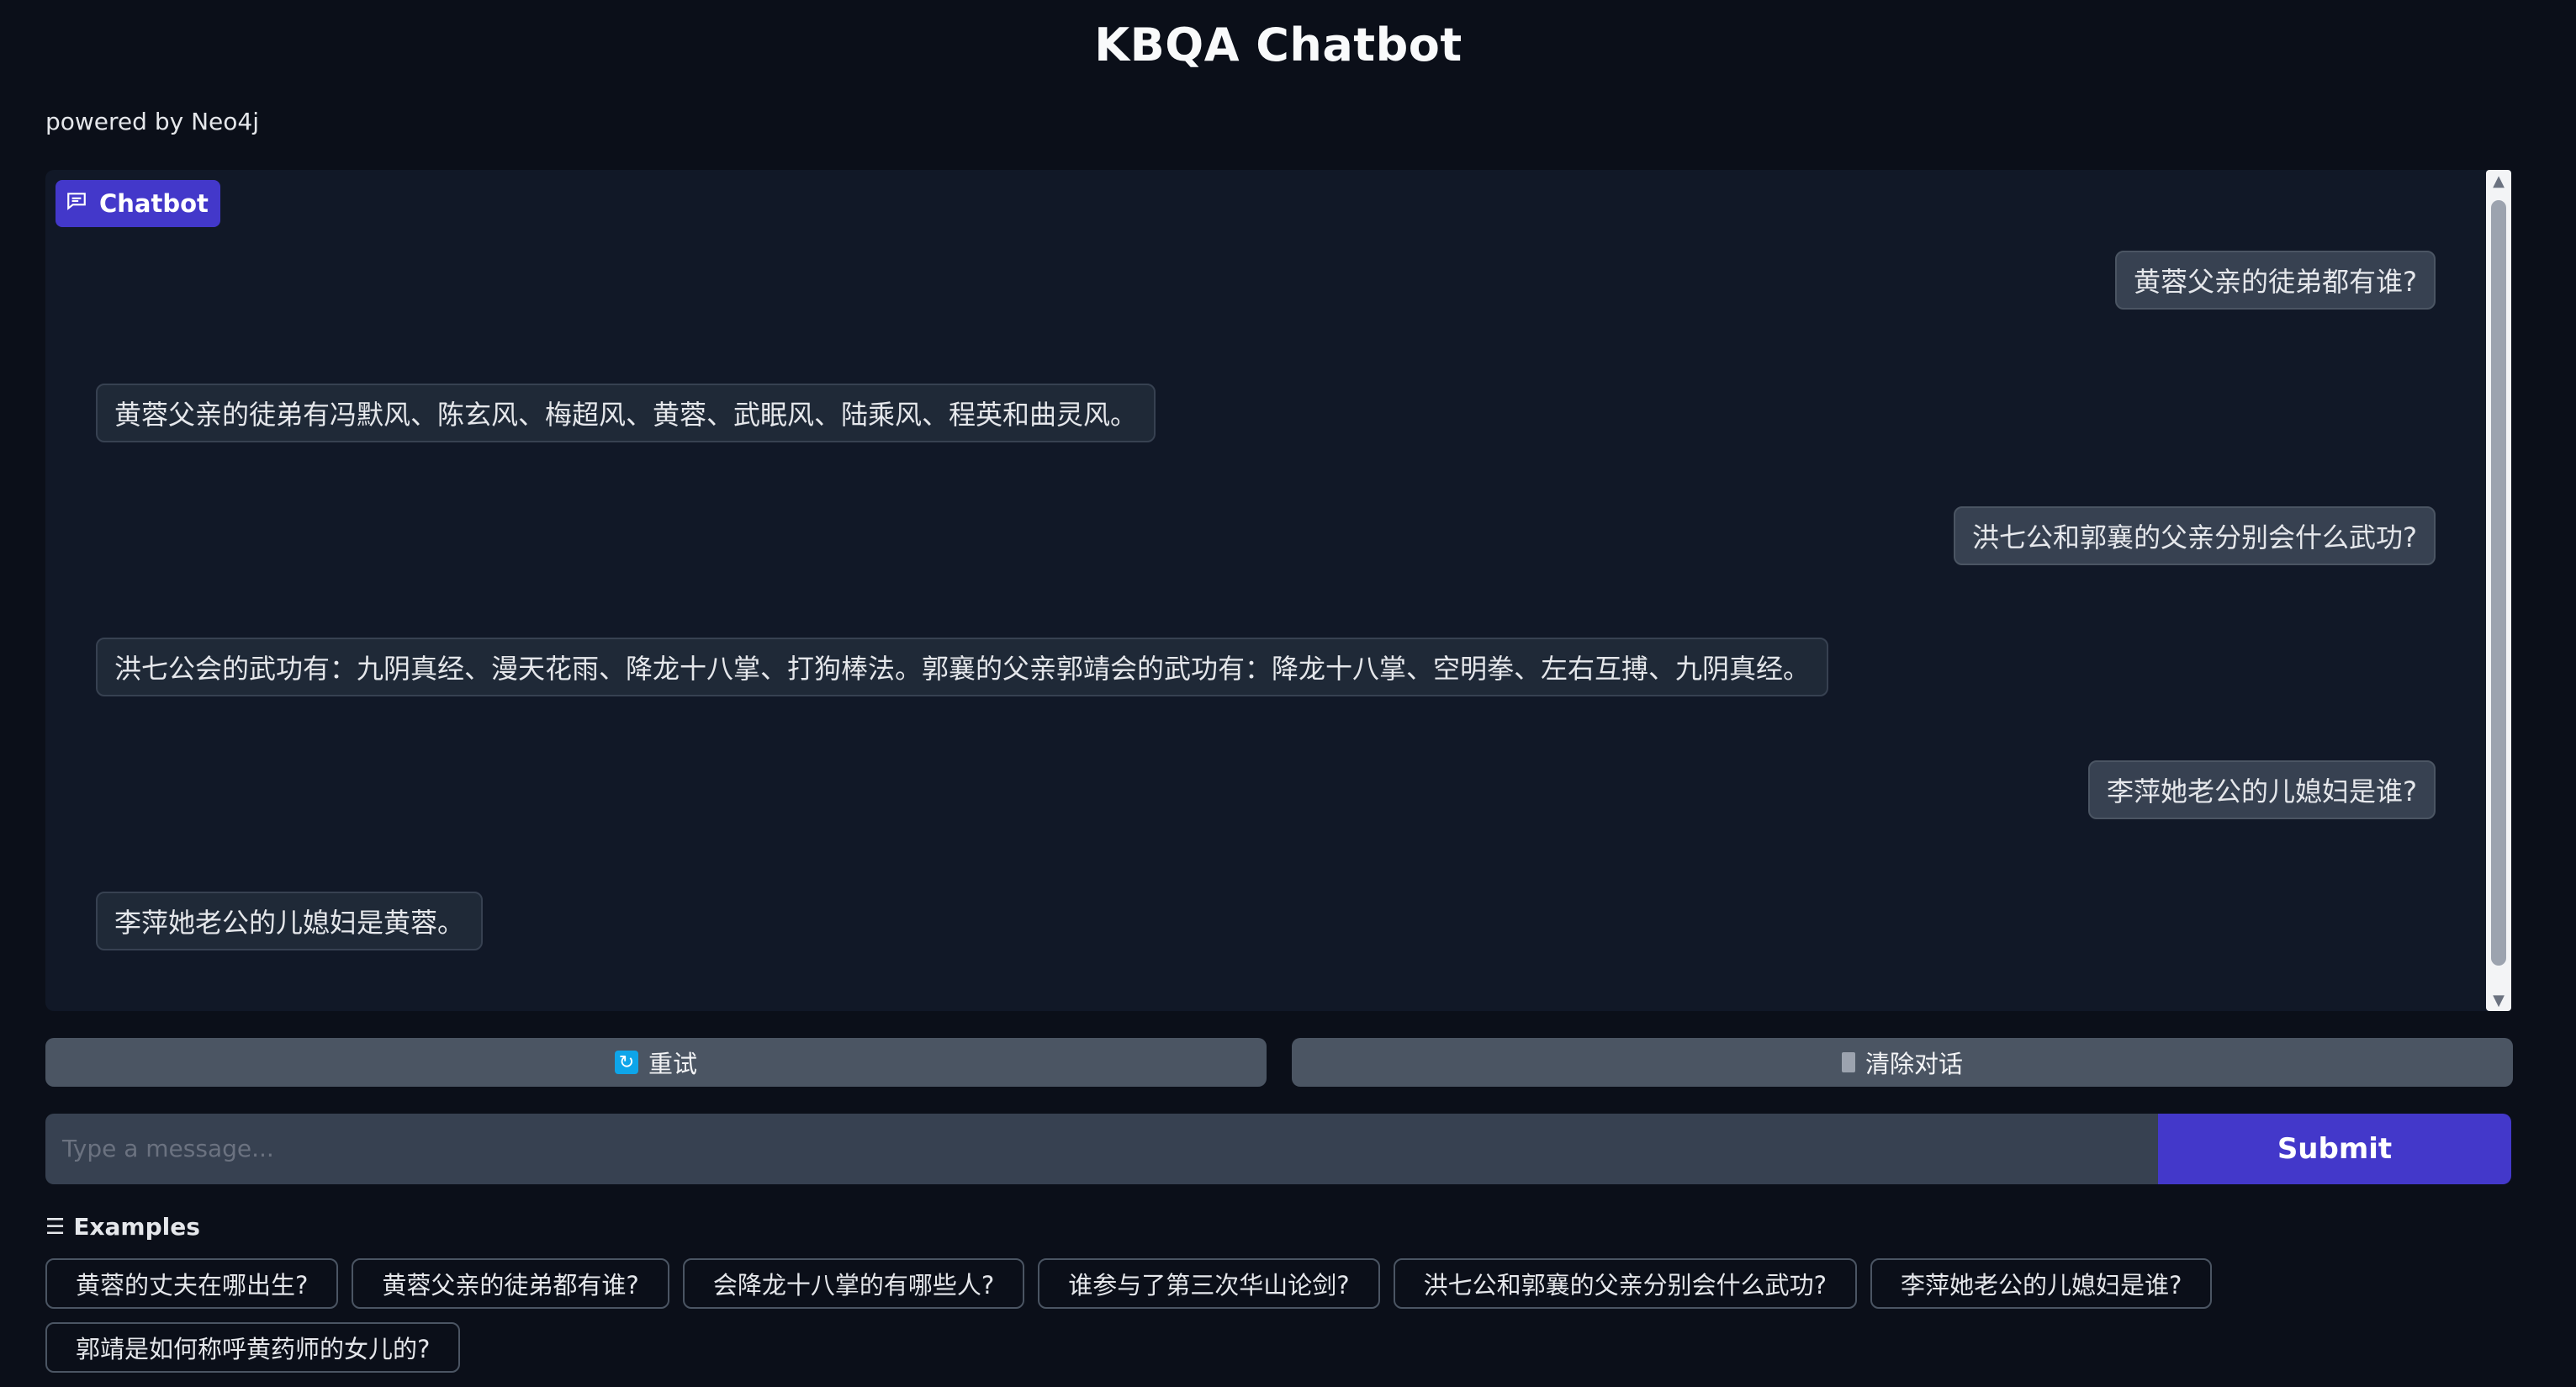  What do you see at coordinates (853, 1283) in the screenshot?
I see `example-chip: 会降龙十八掌的有哪些人?` at bounding box center [853, 1283].